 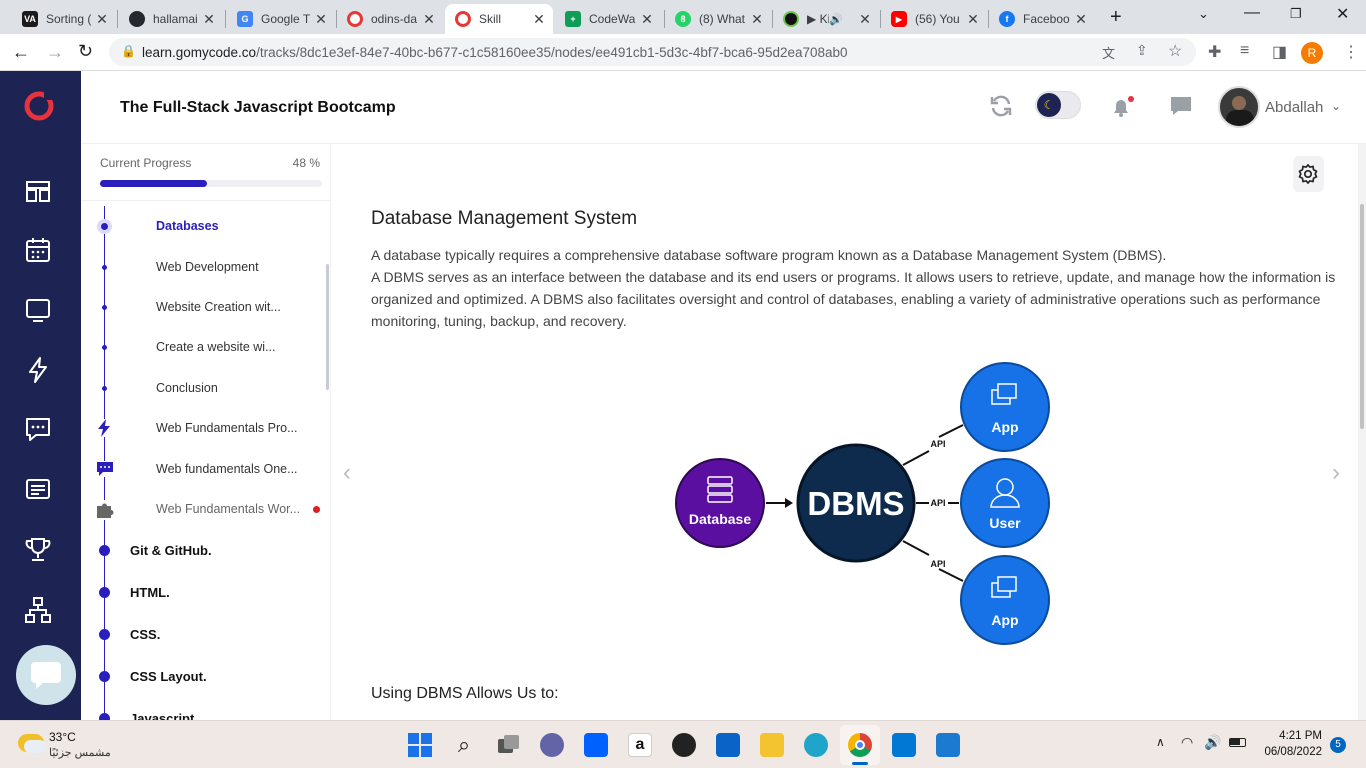 What do you see at coordinates (1294, 107) in the screenshot?
I see `user-name: Abdallah` at bounding box center [1294, 107].